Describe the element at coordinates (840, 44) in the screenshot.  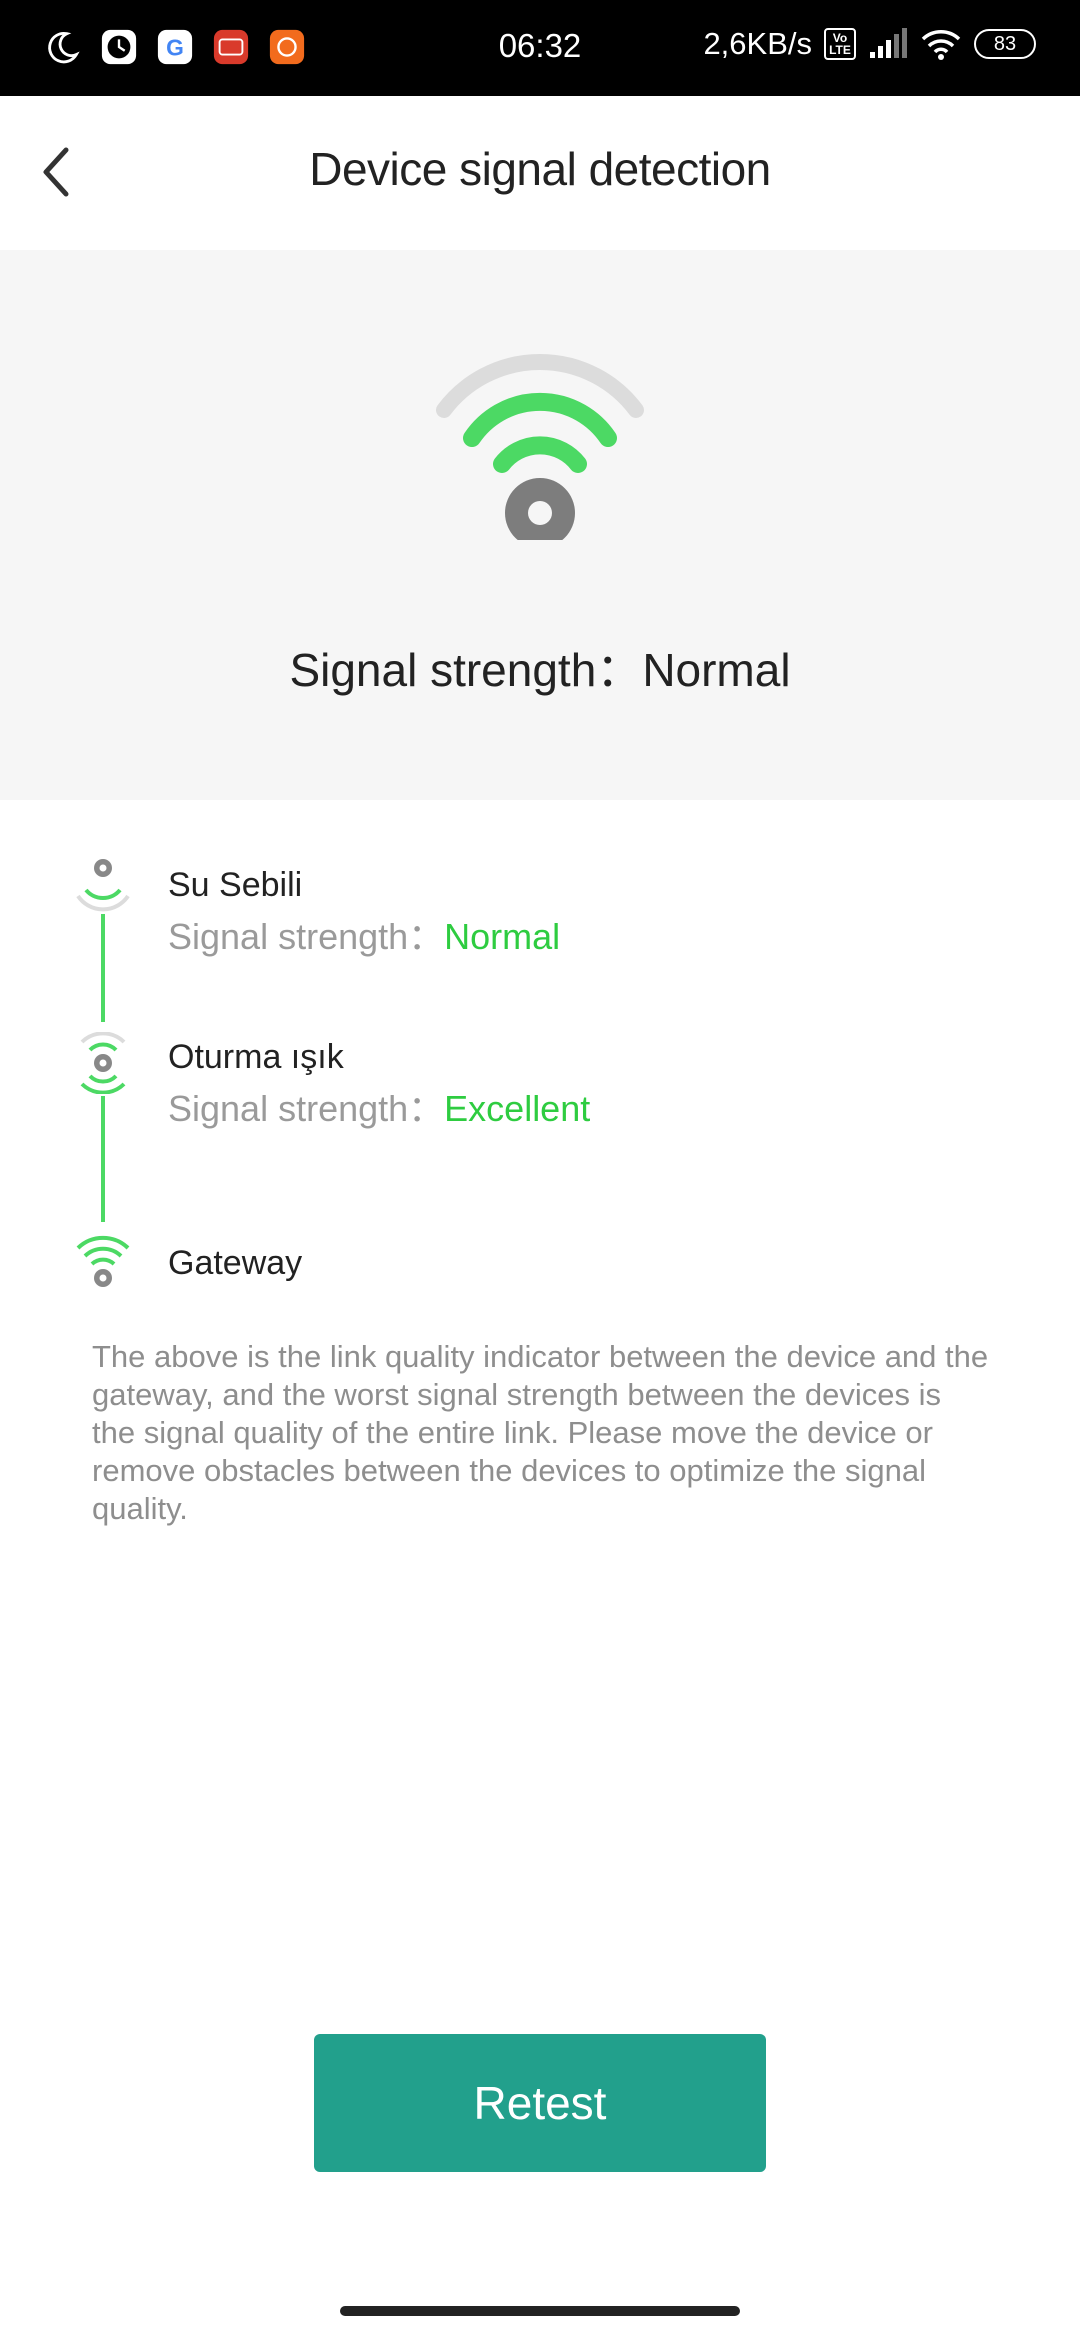
I see `volte-badge: Vo LTE` at that location.